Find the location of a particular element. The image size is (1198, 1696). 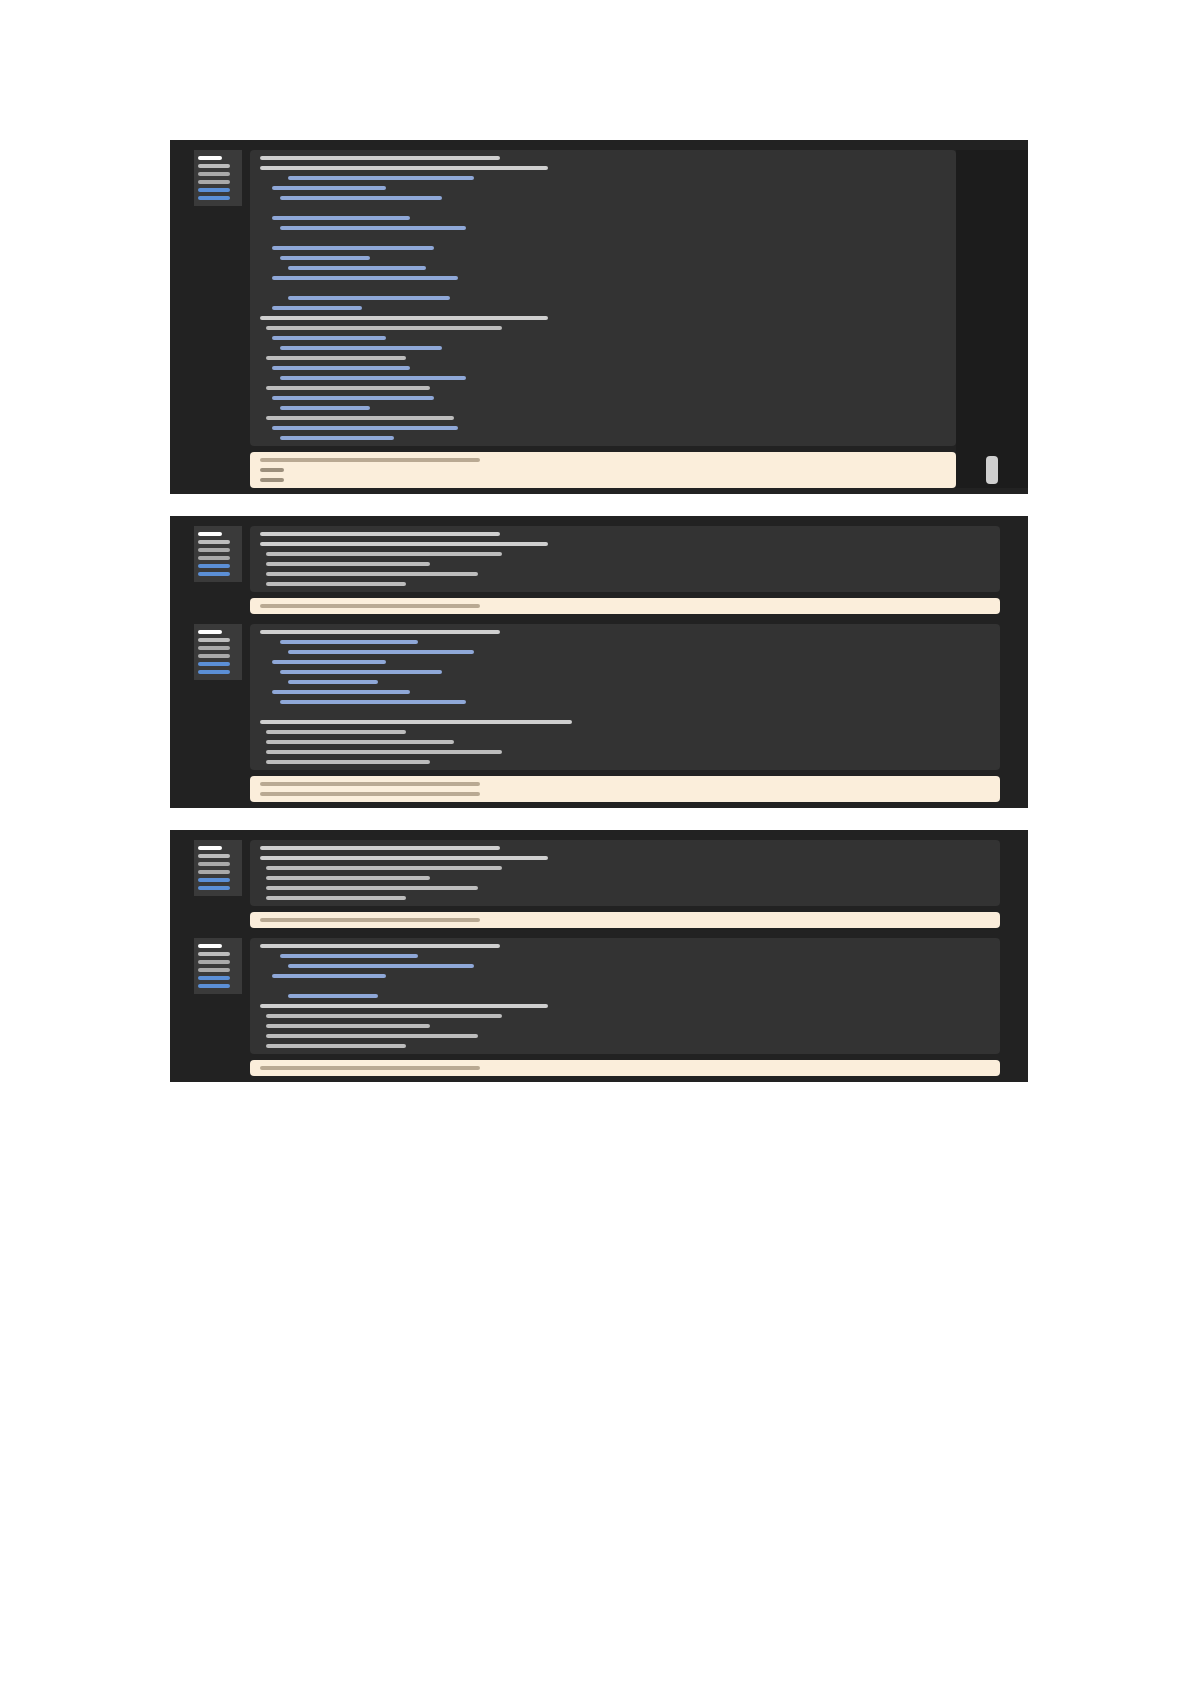

scrollbar is located at coordinates (992, 319).